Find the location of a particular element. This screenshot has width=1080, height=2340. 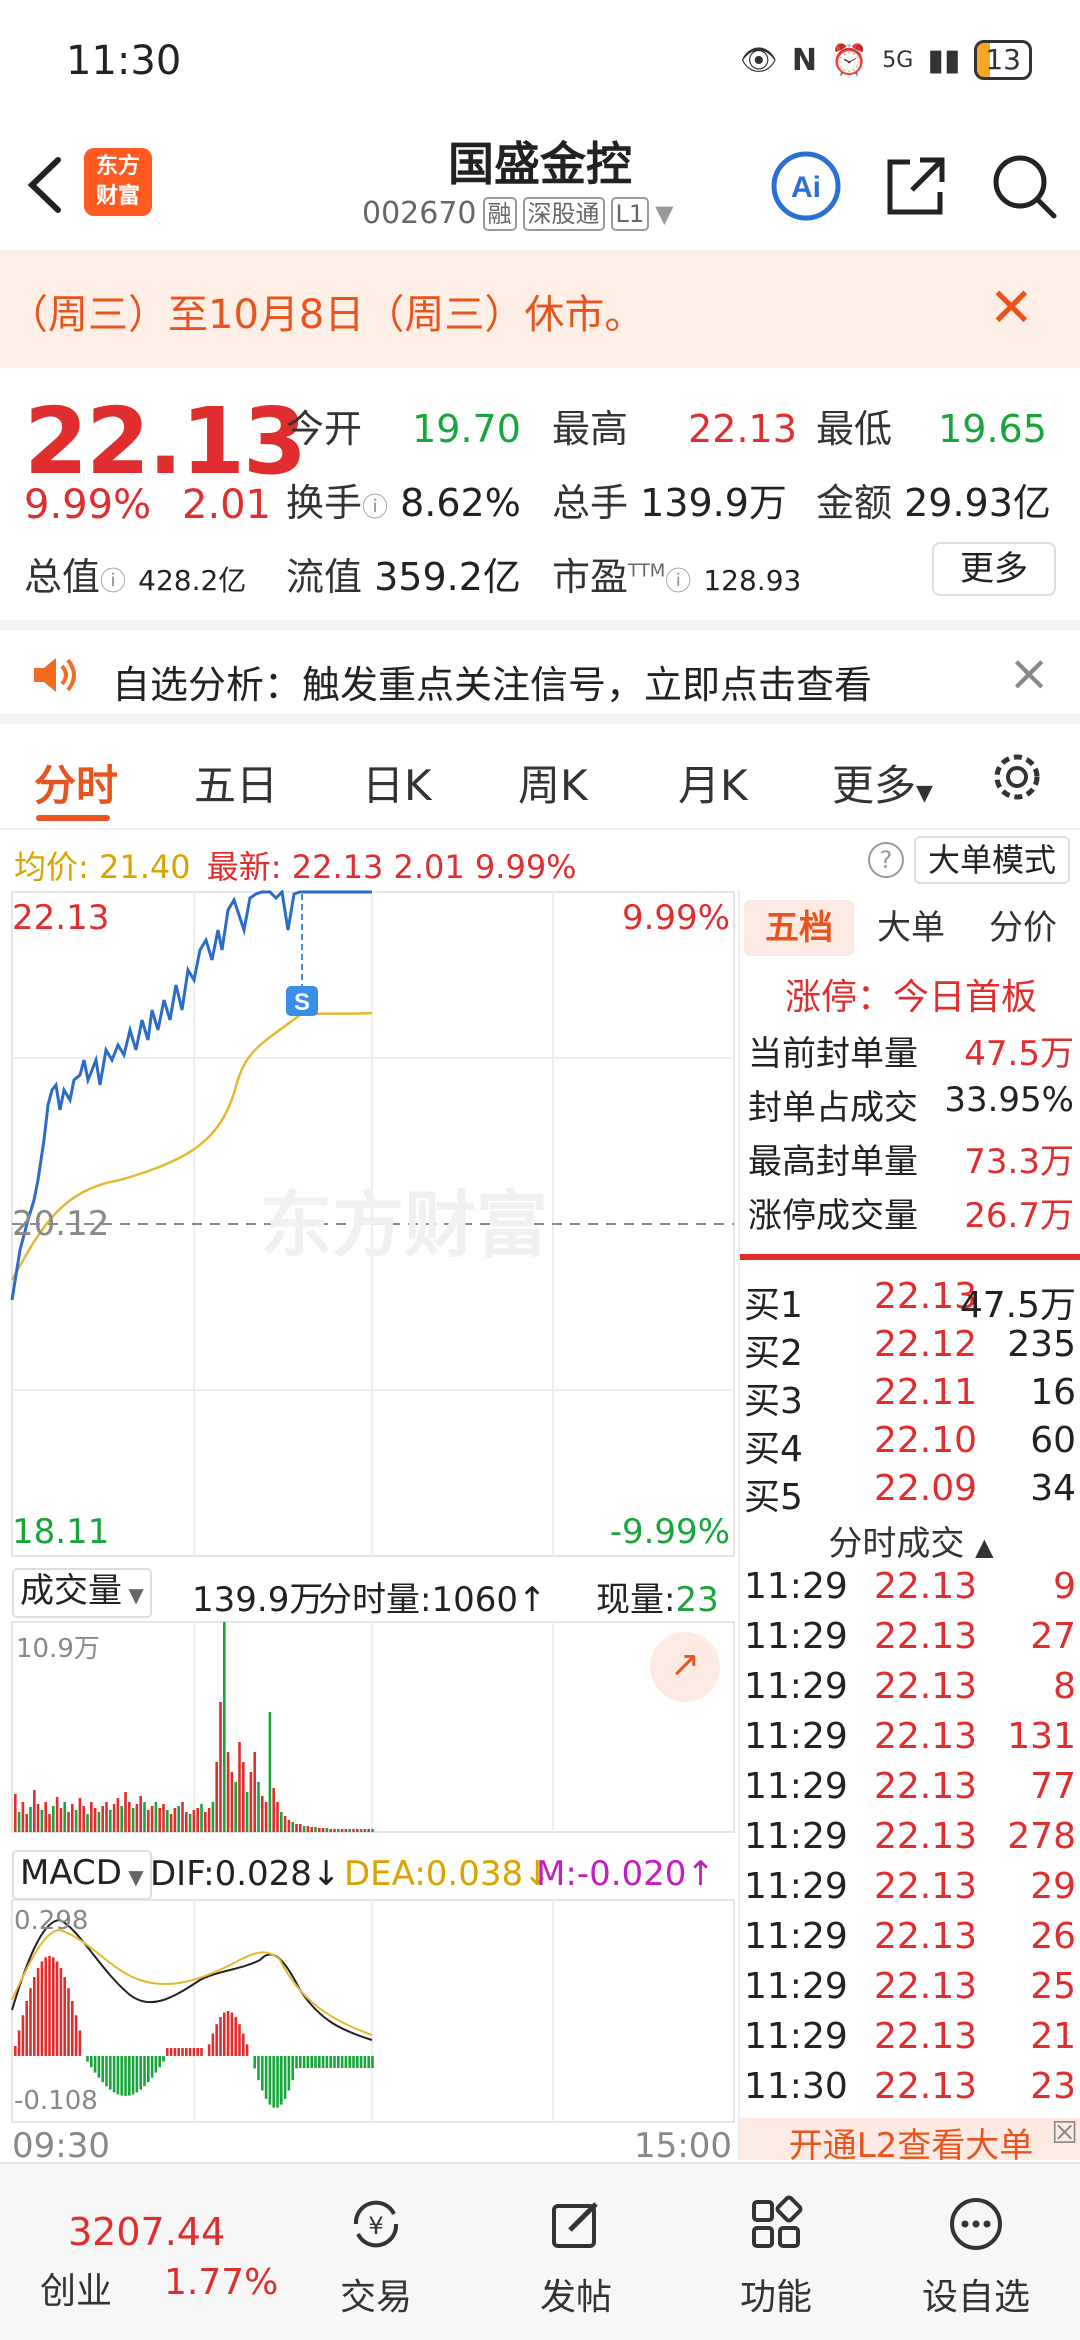

help-icon: ? is located at coordinates (886, 860).